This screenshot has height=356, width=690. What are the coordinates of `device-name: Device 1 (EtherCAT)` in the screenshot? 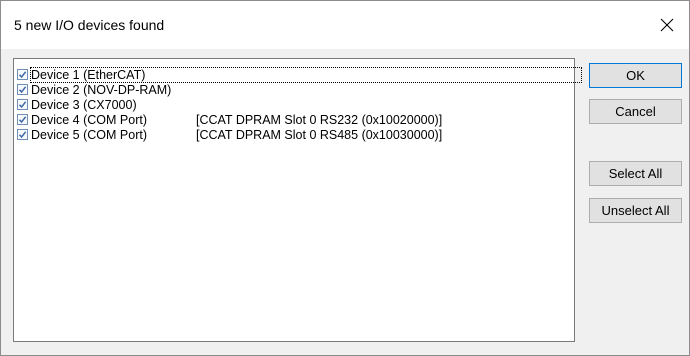 It's located at (306, 74).